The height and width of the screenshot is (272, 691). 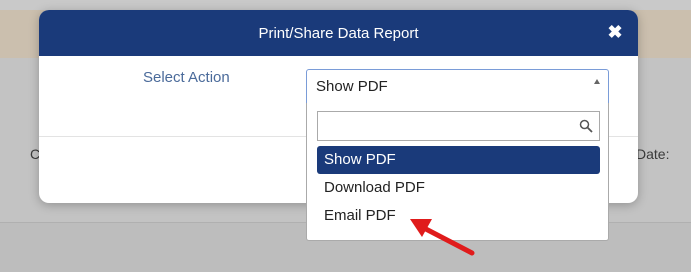 What do you see at coordinates (186, 77) in the screenshot?
I see `select-action-label: Select Action` at bounding box center [186, 77].